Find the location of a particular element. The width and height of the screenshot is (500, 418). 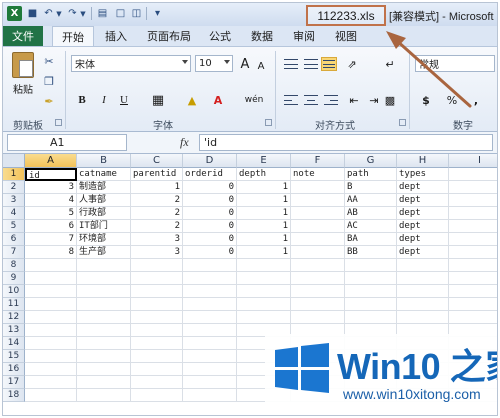

cell-a5: 6 is located at coordinates (51, 226).